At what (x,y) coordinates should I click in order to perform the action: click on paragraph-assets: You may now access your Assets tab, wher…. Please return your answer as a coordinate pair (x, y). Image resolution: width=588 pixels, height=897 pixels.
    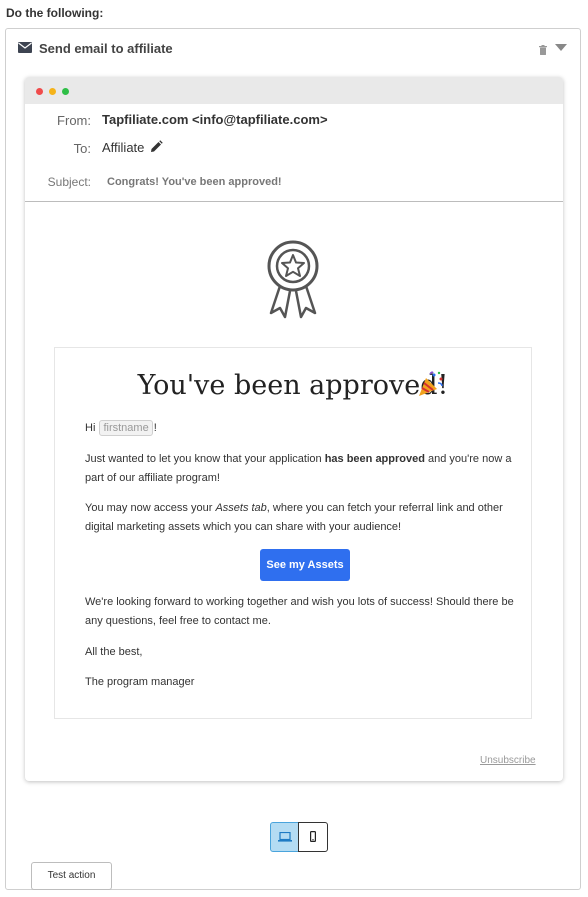
    Looking at the image, I should click on (305, 518).